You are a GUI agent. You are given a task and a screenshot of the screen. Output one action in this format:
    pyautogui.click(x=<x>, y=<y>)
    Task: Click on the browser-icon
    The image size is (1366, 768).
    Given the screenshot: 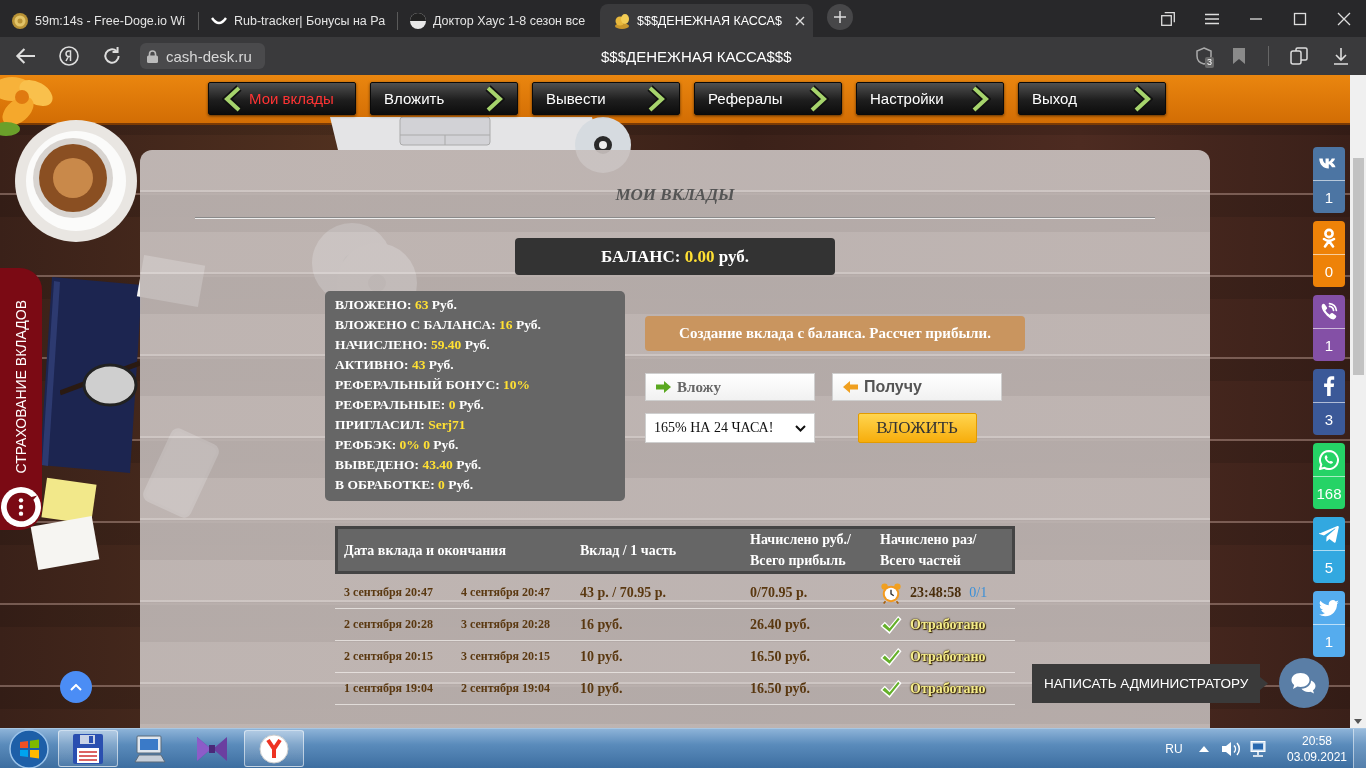 What is the action you would take?
    pyautogui.click(x=274, y=748)
    